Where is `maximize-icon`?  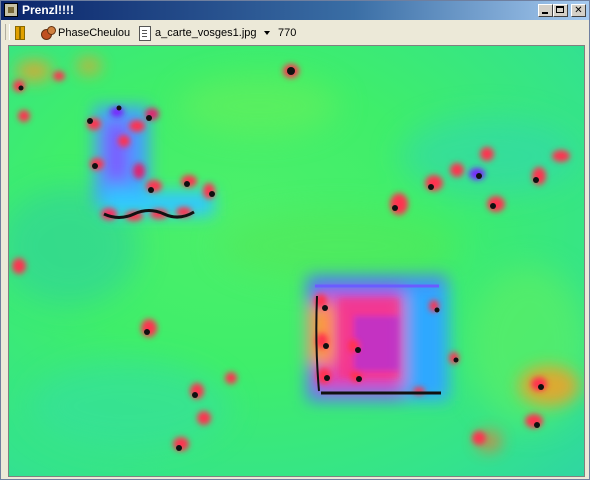 maximize-icon is located at coordinates (560, 9).